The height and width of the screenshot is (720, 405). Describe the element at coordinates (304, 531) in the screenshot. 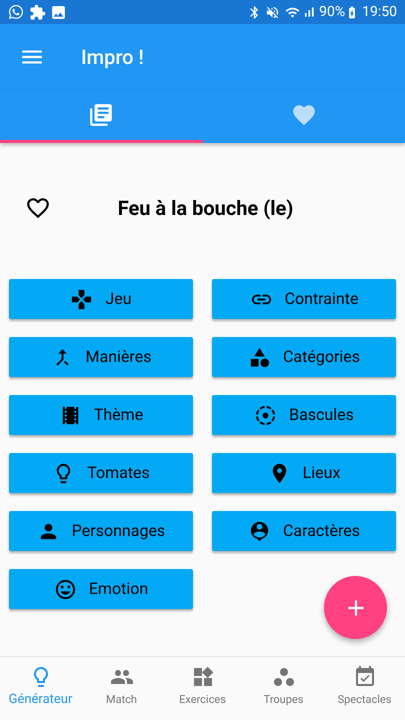

I see `generator-button: Caractères` at that location.